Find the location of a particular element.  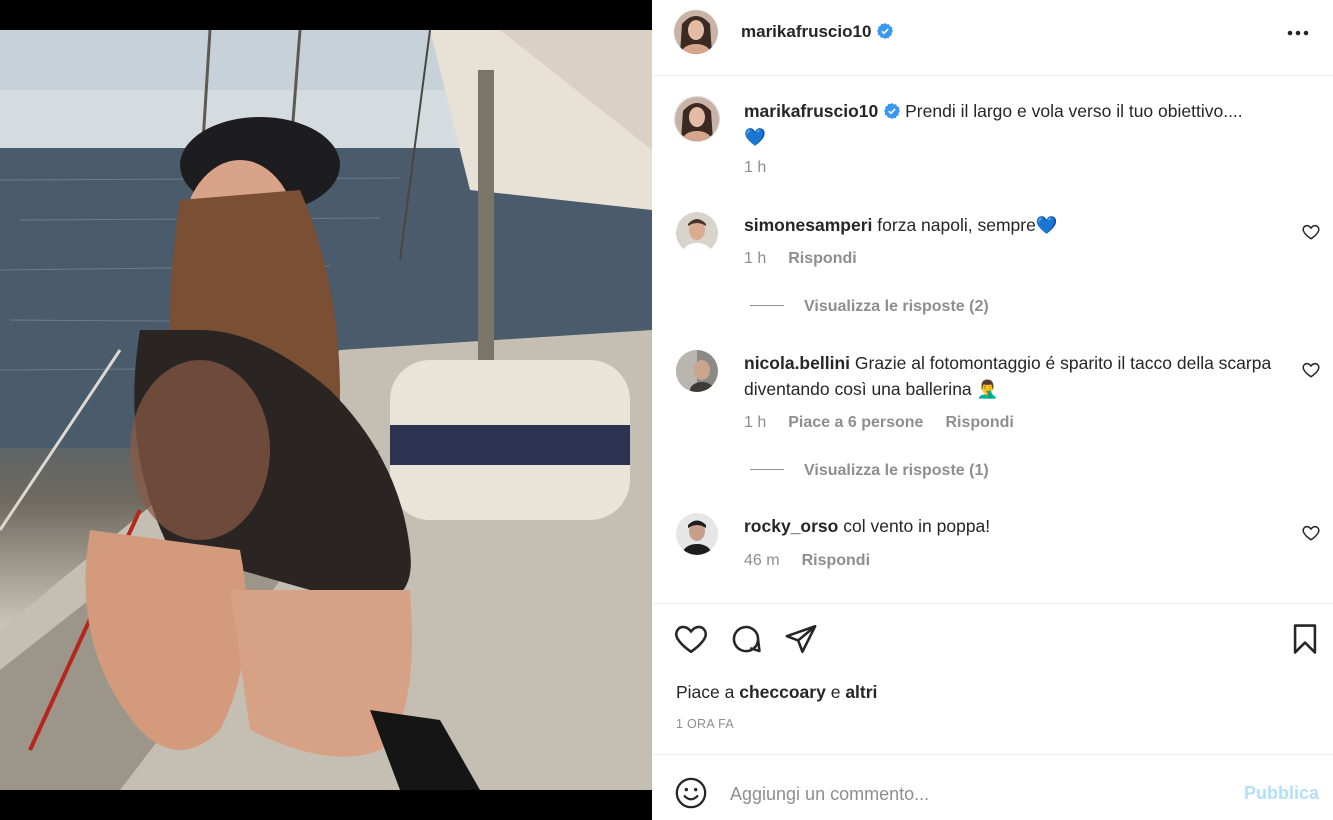

author-avatar is located at coordinates (696, 32).